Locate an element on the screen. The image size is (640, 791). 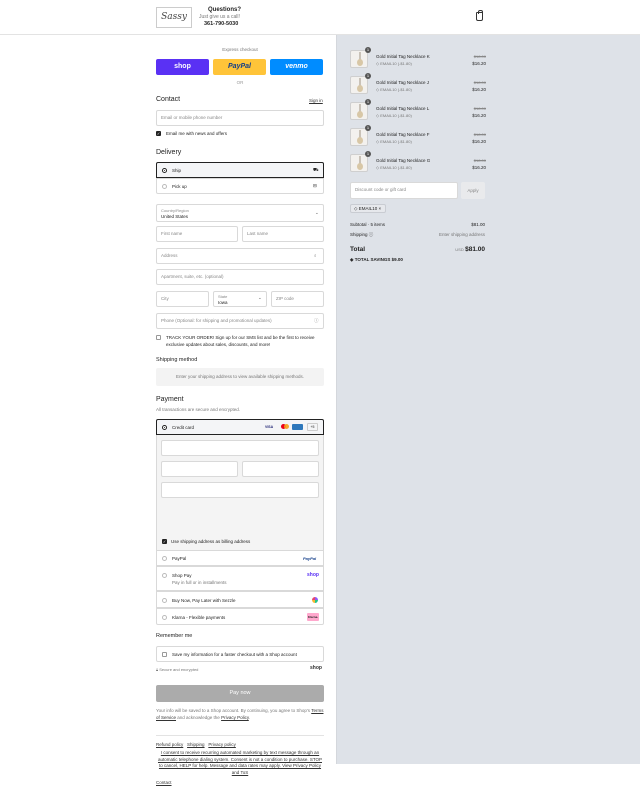
address-field: Address ⌕ is located at coordinates (240, 256).